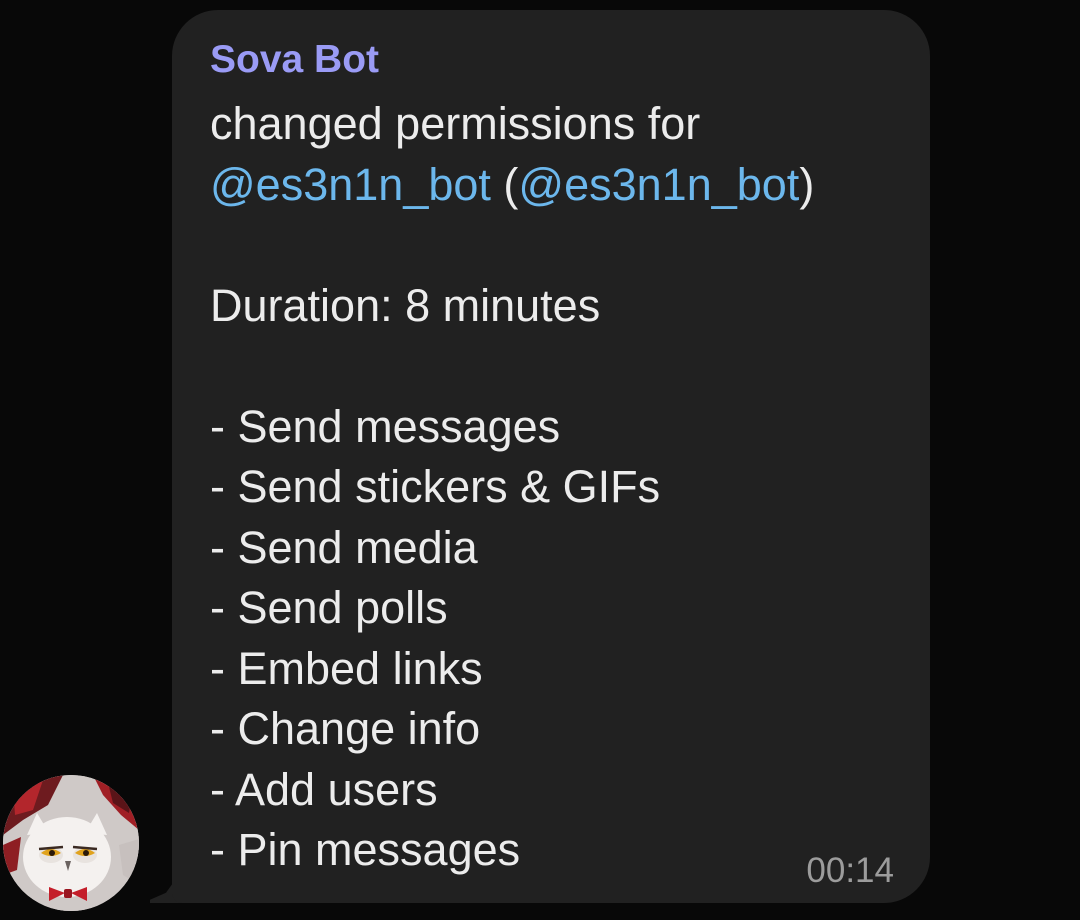 Image resolution: width=1080 pixels, height=920 pixels. I want to click on mention-line: @es3n1n_bot (@es3n1n_bot), so click(570, 185).